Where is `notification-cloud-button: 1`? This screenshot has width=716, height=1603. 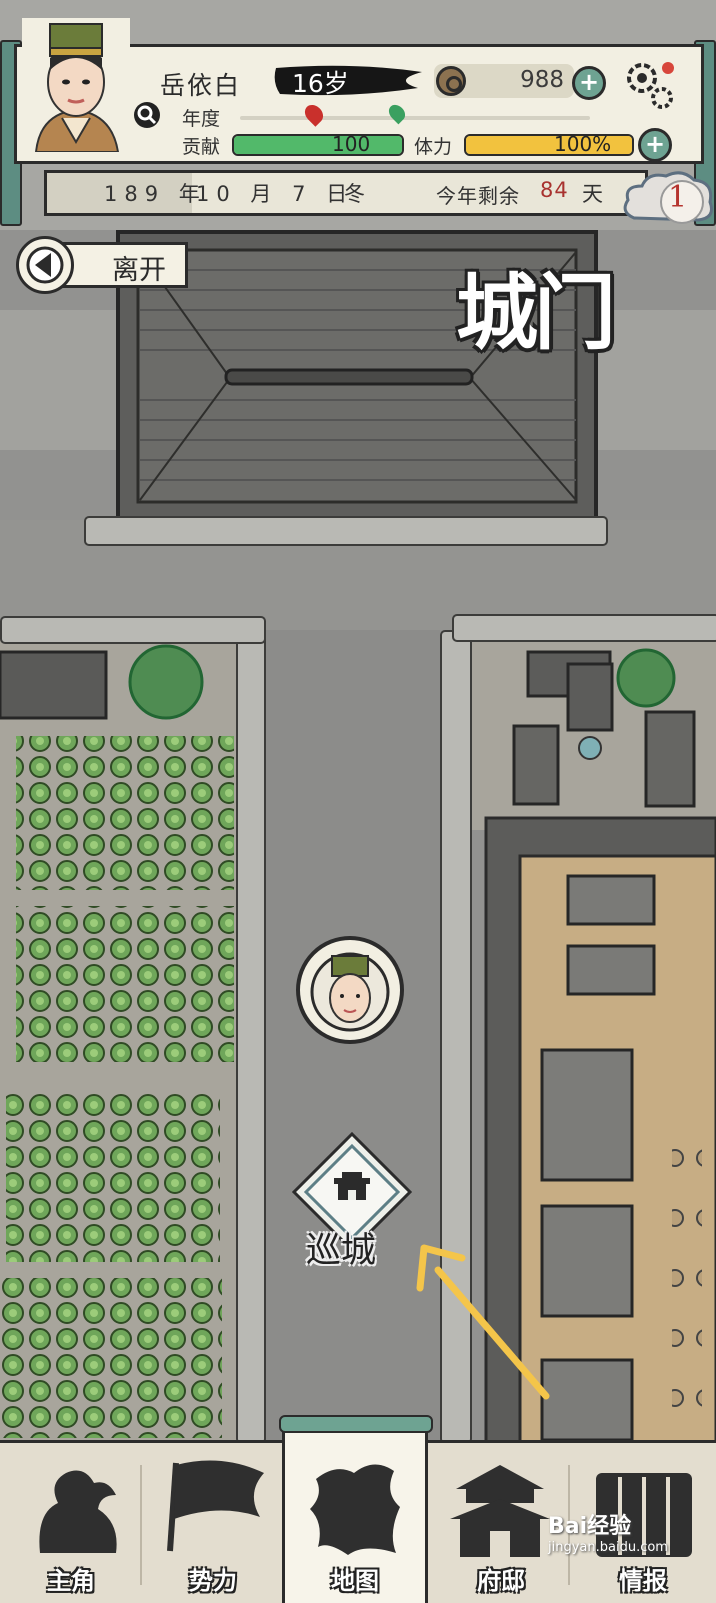 notification-cloud-button: 1 is located at coordinates (668, 199).